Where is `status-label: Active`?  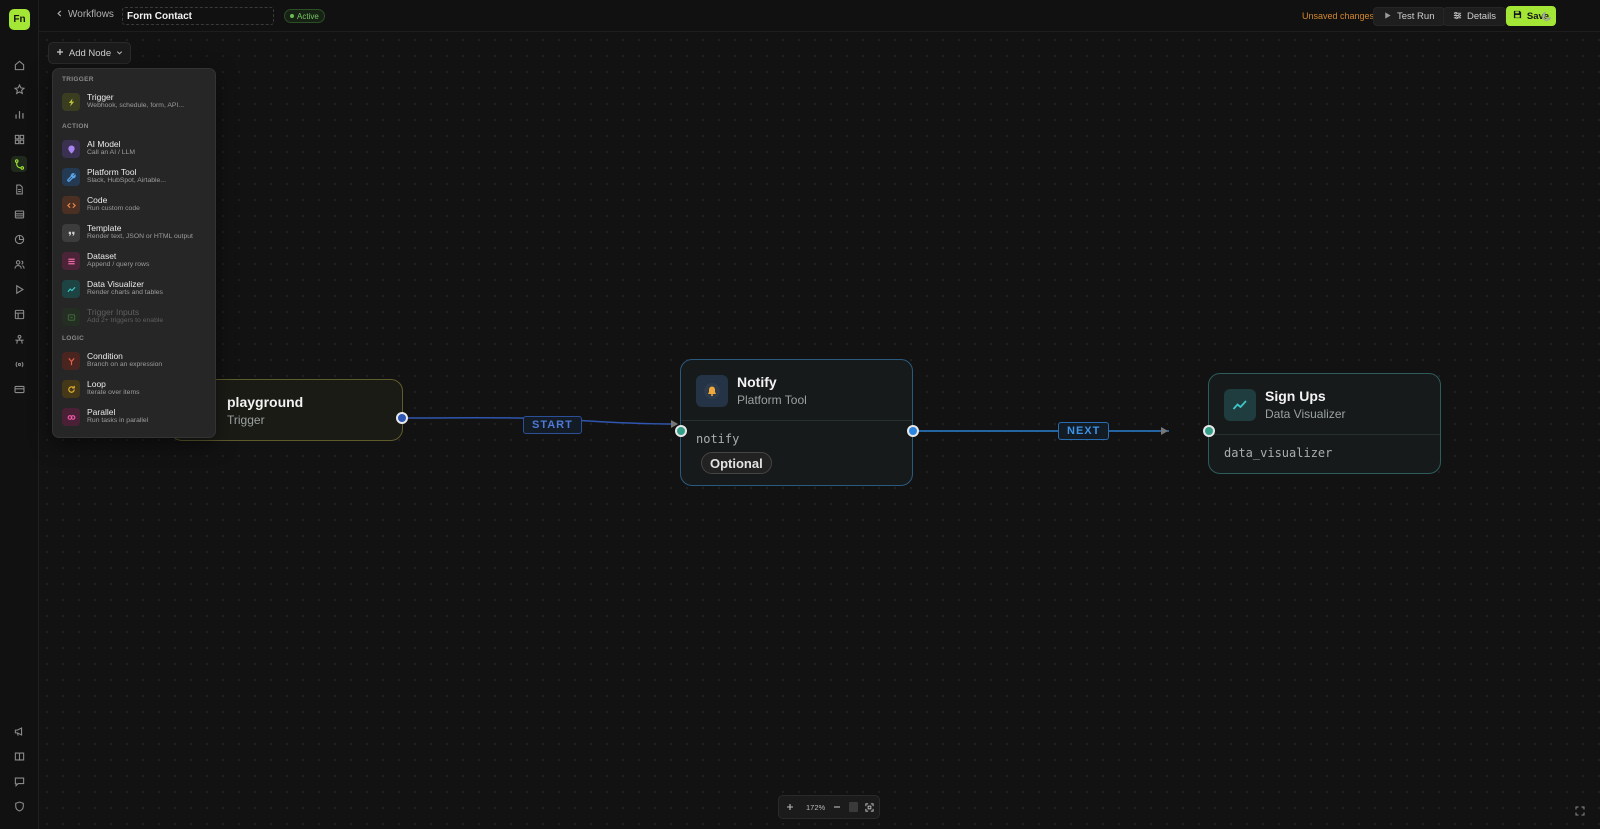
status-label: Active is located at coordinates (308, 16).